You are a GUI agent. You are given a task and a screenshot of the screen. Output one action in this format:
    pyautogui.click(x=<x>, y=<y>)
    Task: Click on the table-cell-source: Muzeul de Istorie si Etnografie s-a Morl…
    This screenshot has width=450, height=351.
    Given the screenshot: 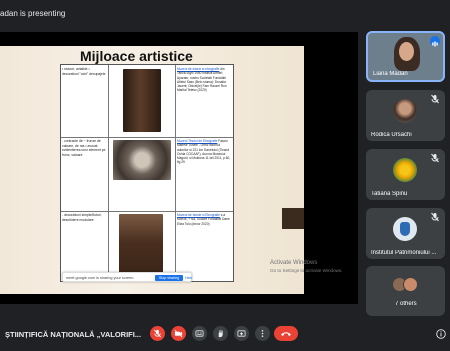 What is the action you would take?
    pyautogui.click(x=204, y=246)
    